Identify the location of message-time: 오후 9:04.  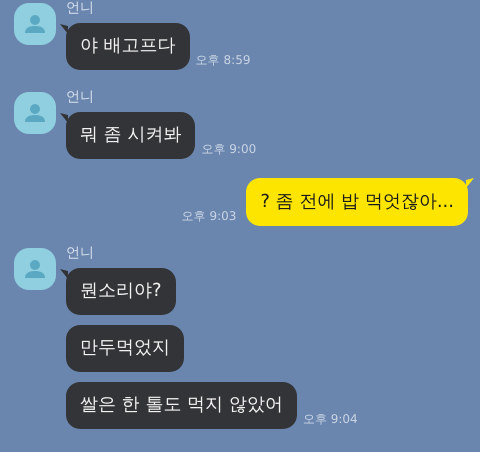
(330, 419).